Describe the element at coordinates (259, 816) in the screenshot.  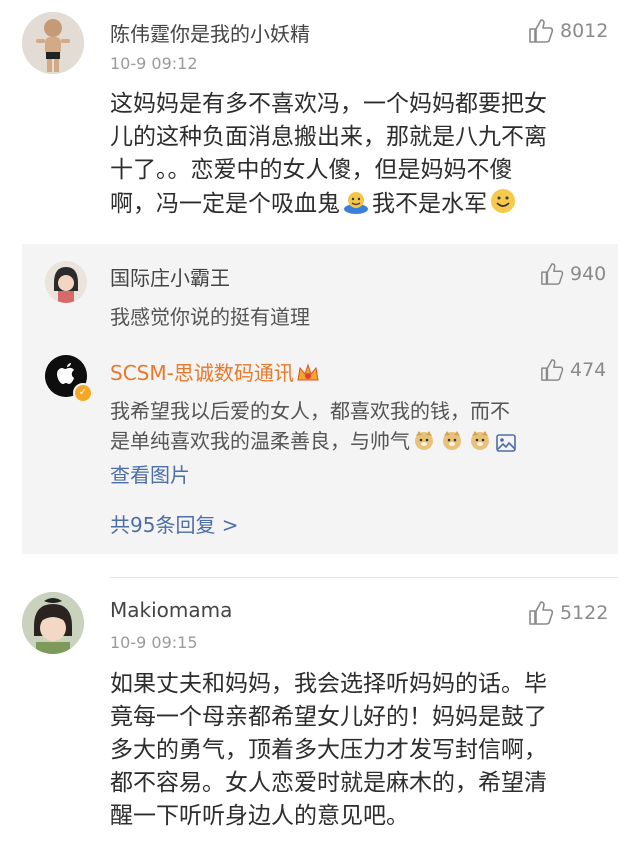
I see `comment-line: 醒一下听听身边人的意见吧。` at that location.